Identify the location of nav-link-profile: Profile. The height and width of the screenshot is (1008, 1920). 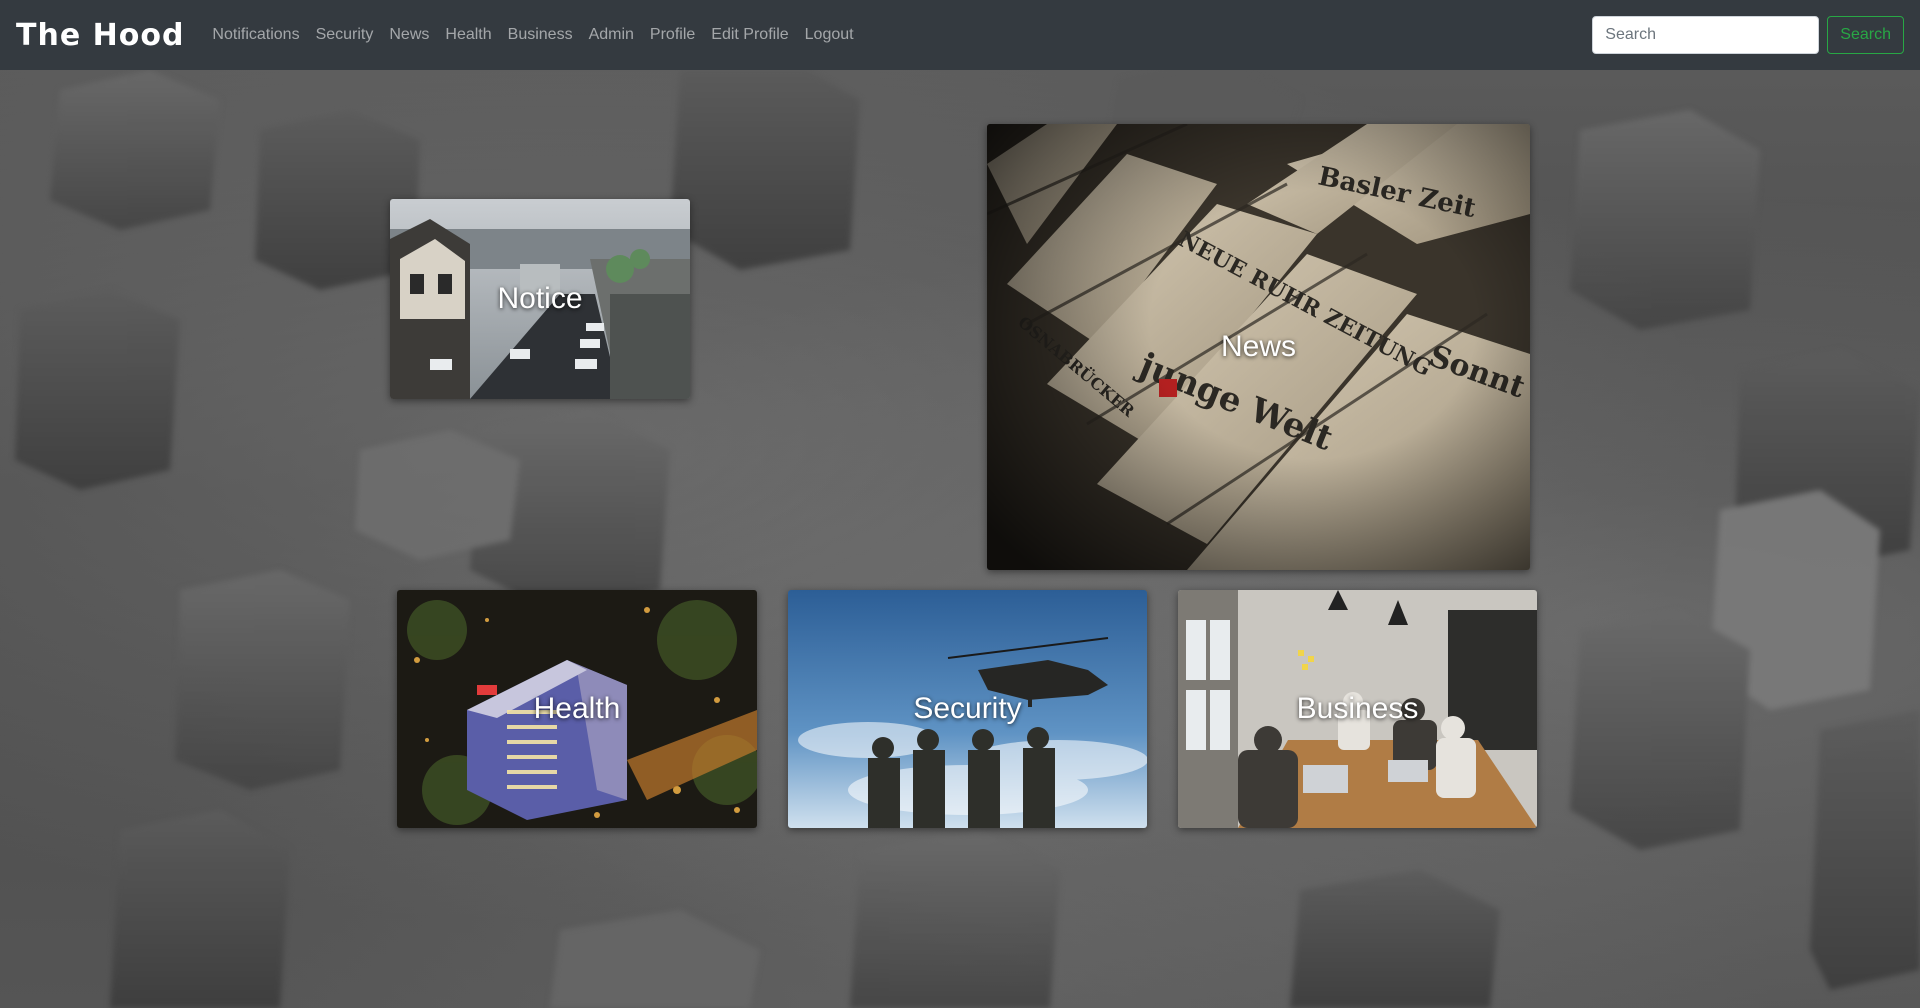
(672, 35).